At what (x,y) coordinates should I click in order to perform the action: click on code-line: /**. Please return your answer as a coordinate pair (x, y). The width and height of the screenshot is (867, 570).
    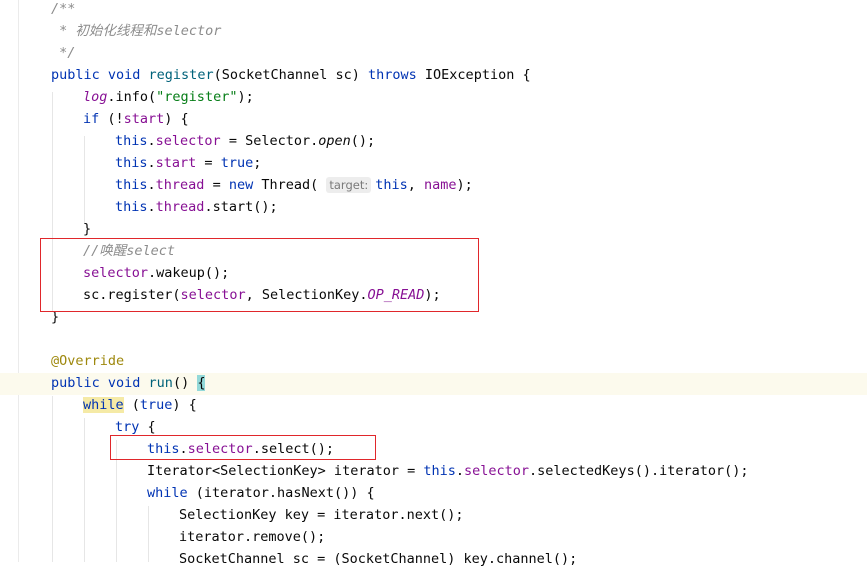
    Looking at the image, I should click on (63, 10).